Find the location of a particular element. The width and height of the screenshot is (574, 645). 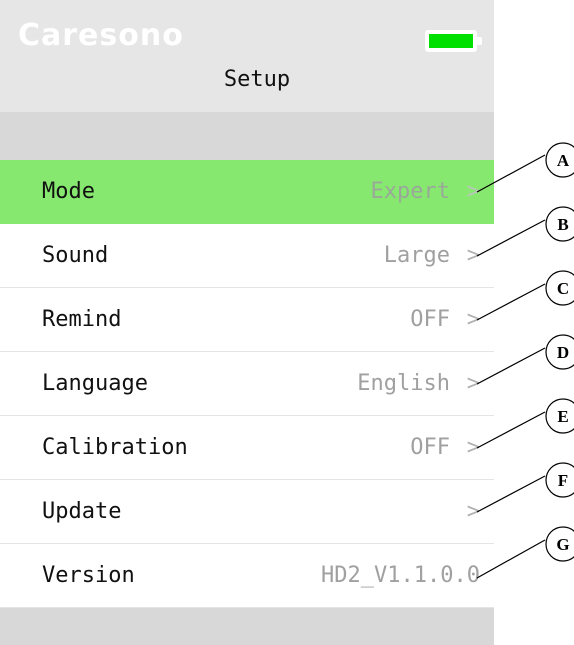

menu-item-remind: Remind OFF > is located at coordinates (247, 320).